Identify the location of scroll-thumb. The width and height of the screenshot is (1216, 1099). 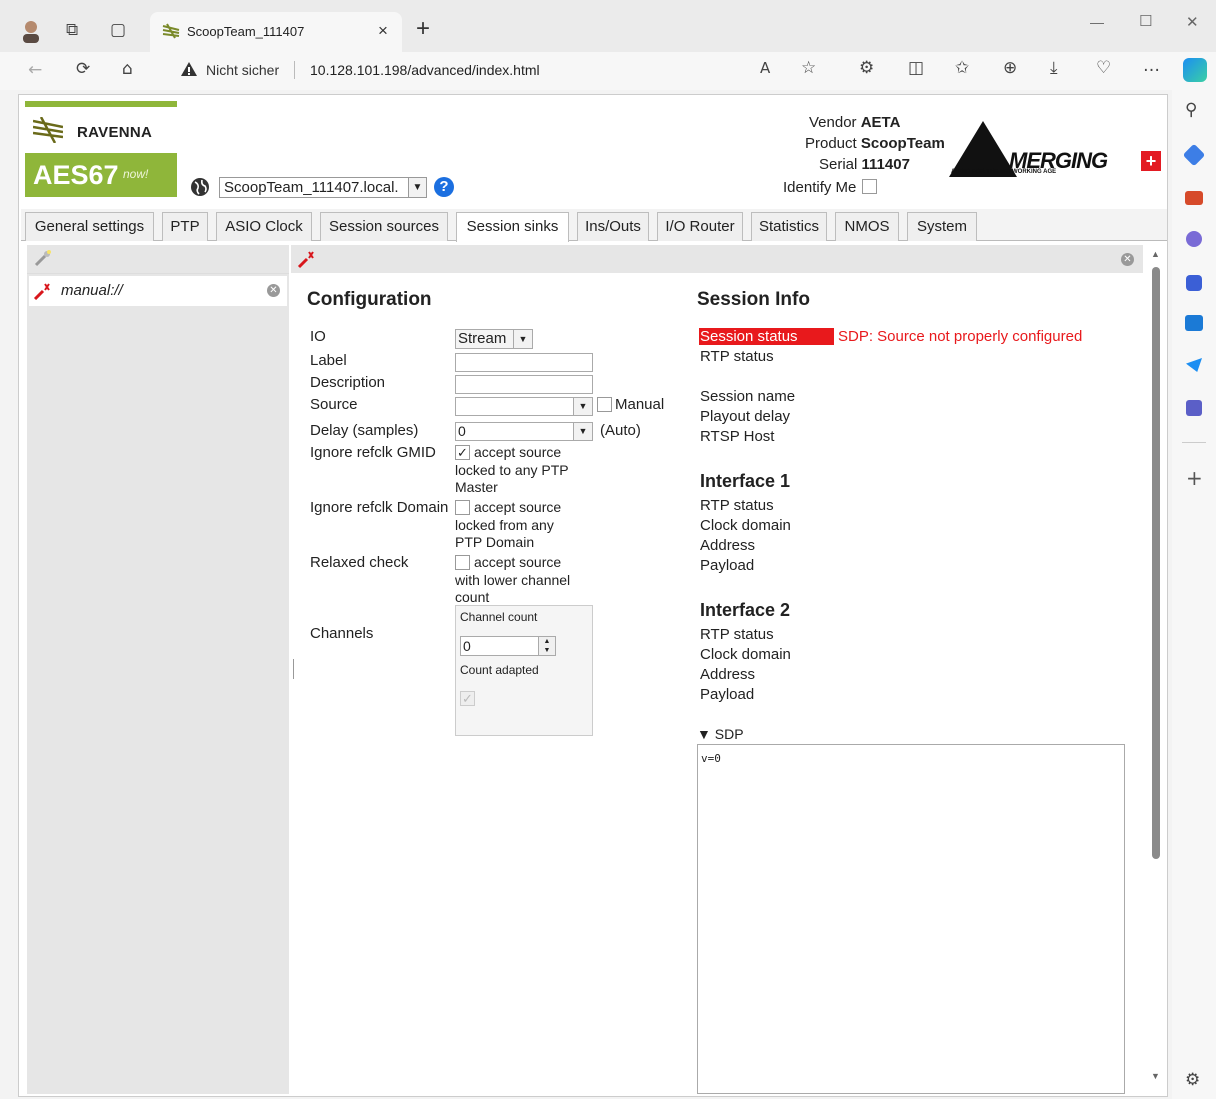
(1156, 563).